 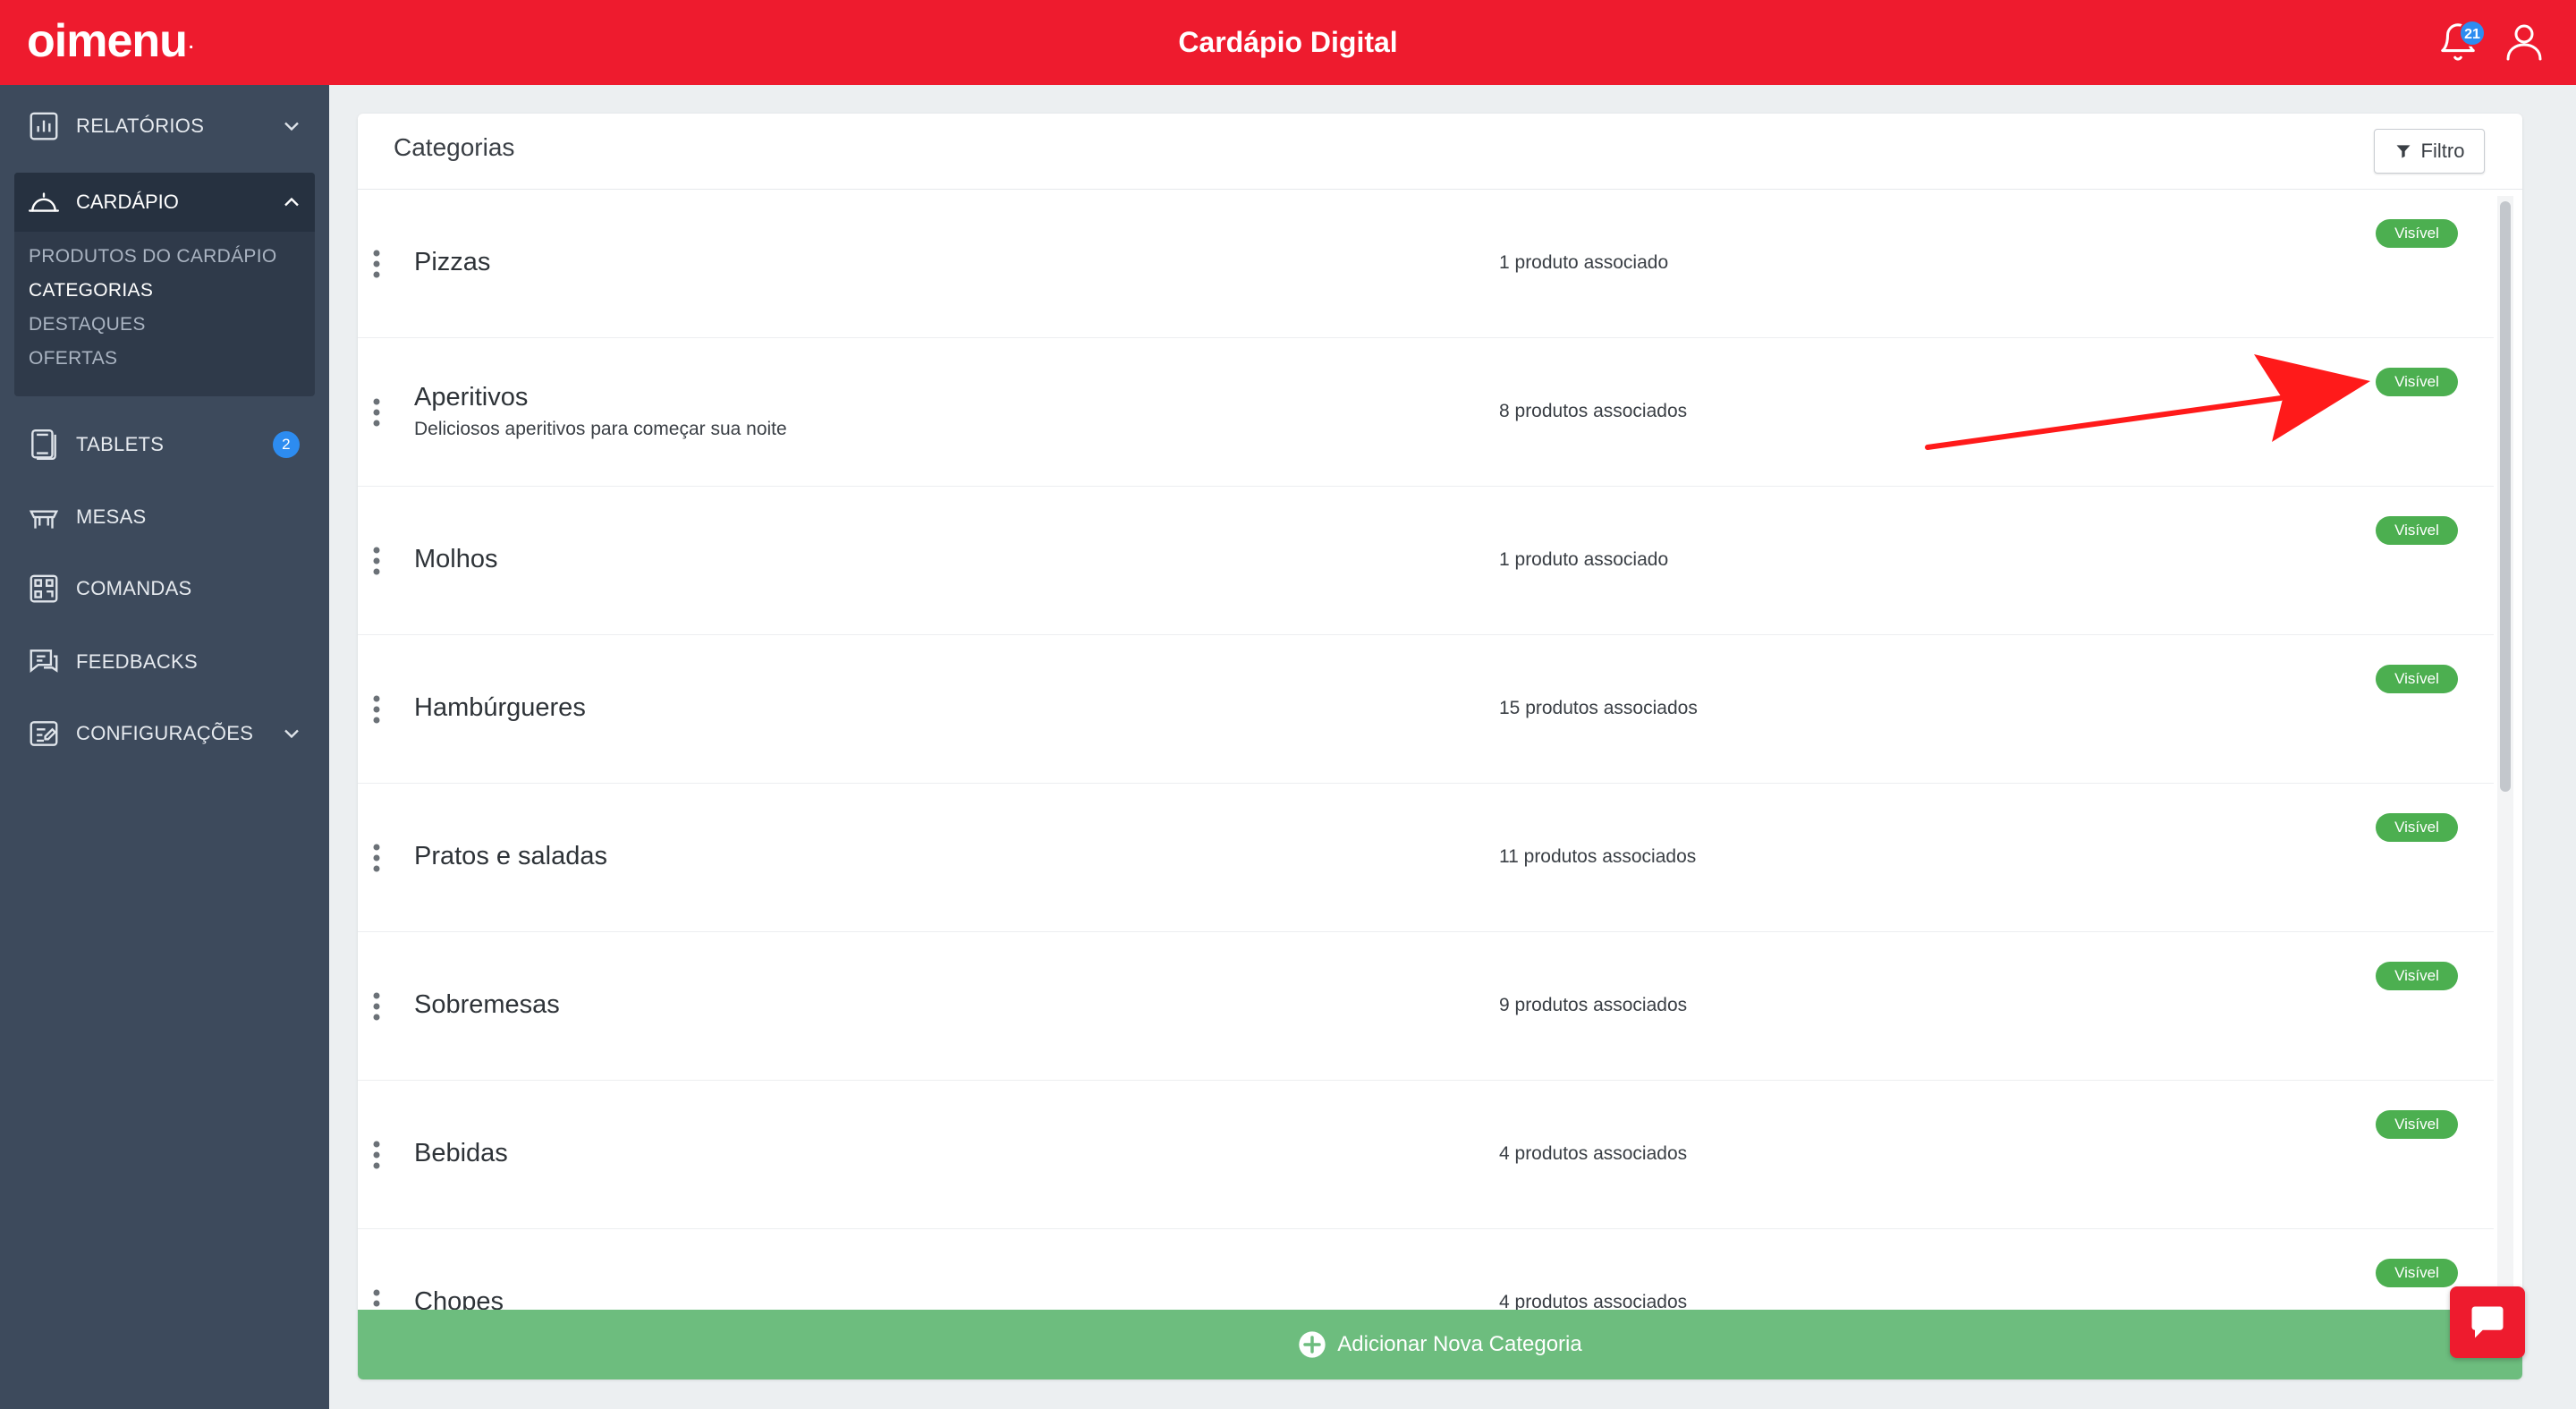 What do you see at coordinates (487, 1004) in the screenshot?
I see `category-name: Sobremesas` at bounding box center [487, 1004].